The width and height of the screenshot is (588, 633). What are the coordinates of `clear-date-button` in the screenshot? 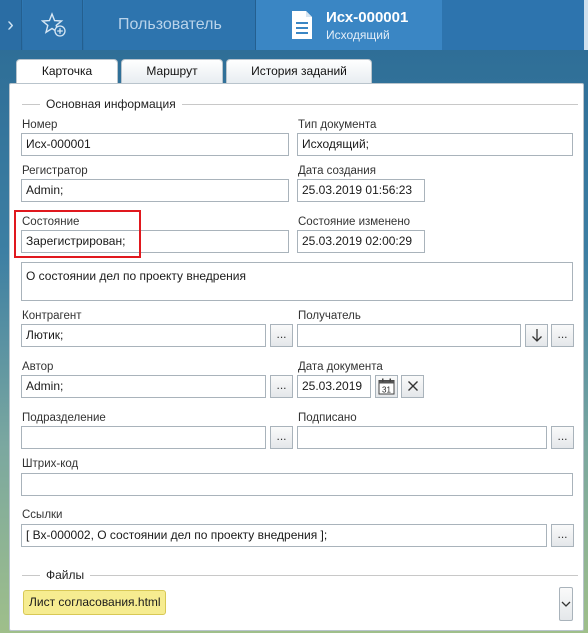 It's located at (412, 386).